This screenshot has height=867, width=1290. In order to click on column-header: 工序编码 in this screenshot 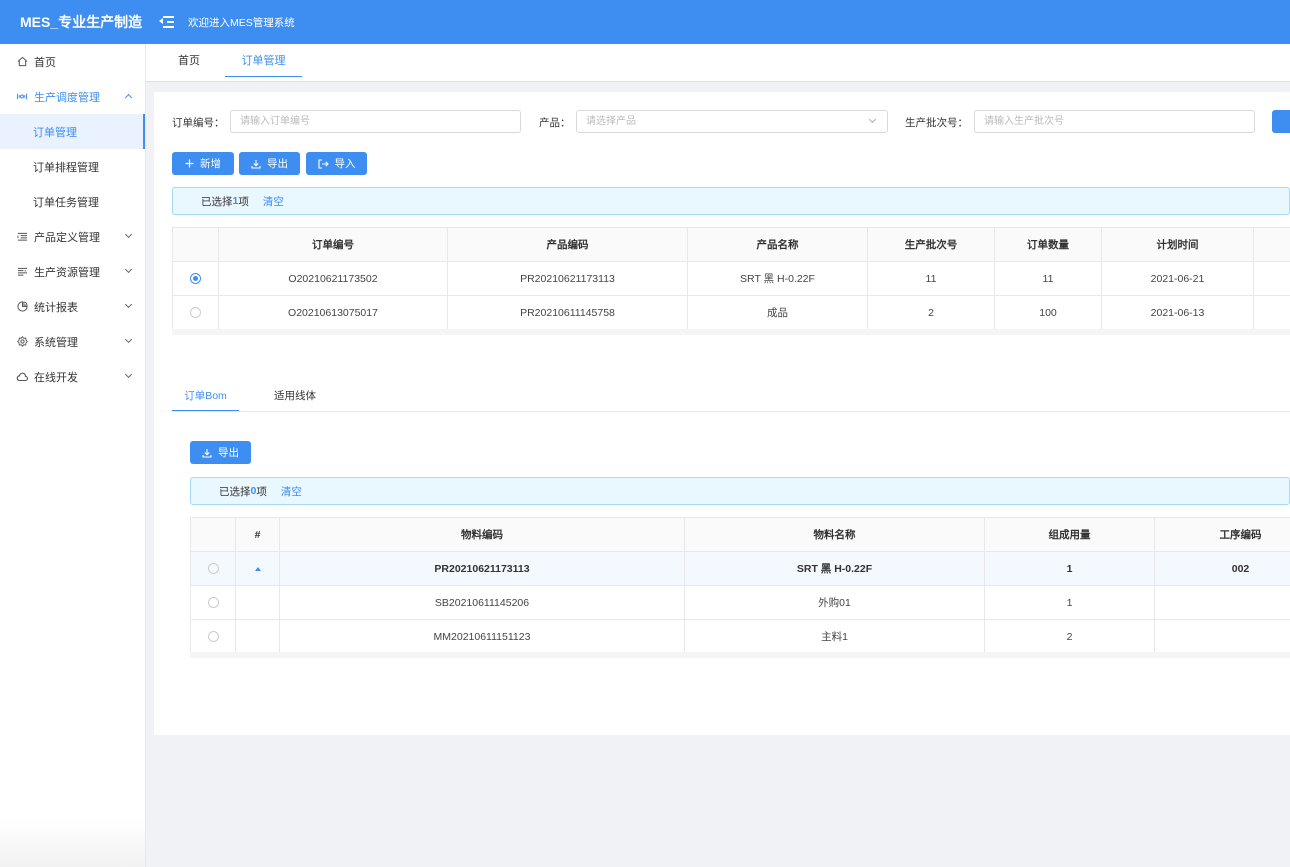, I will do `click(1222, 534)`.